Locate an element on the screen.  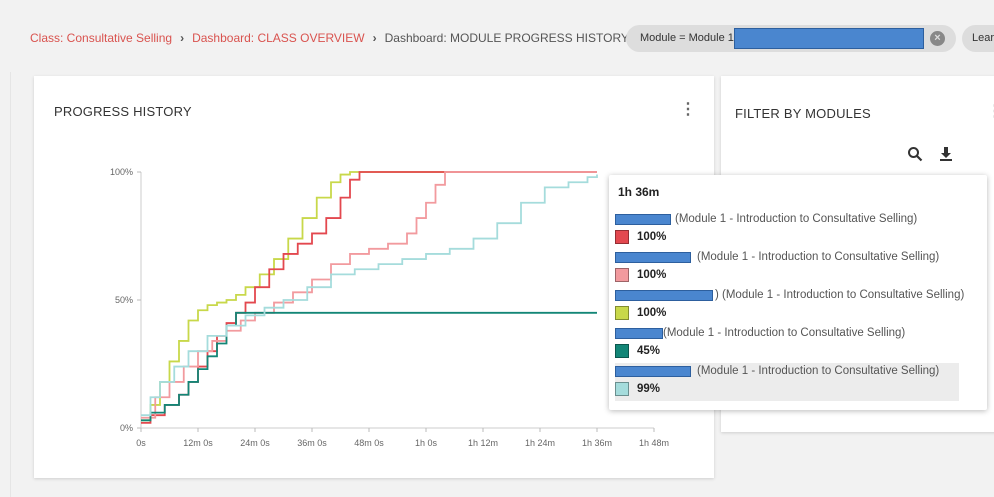
breadcrumb-current: Dashboard: MODULE PROGRESS HISTORY is located at coordinates (506, 38).